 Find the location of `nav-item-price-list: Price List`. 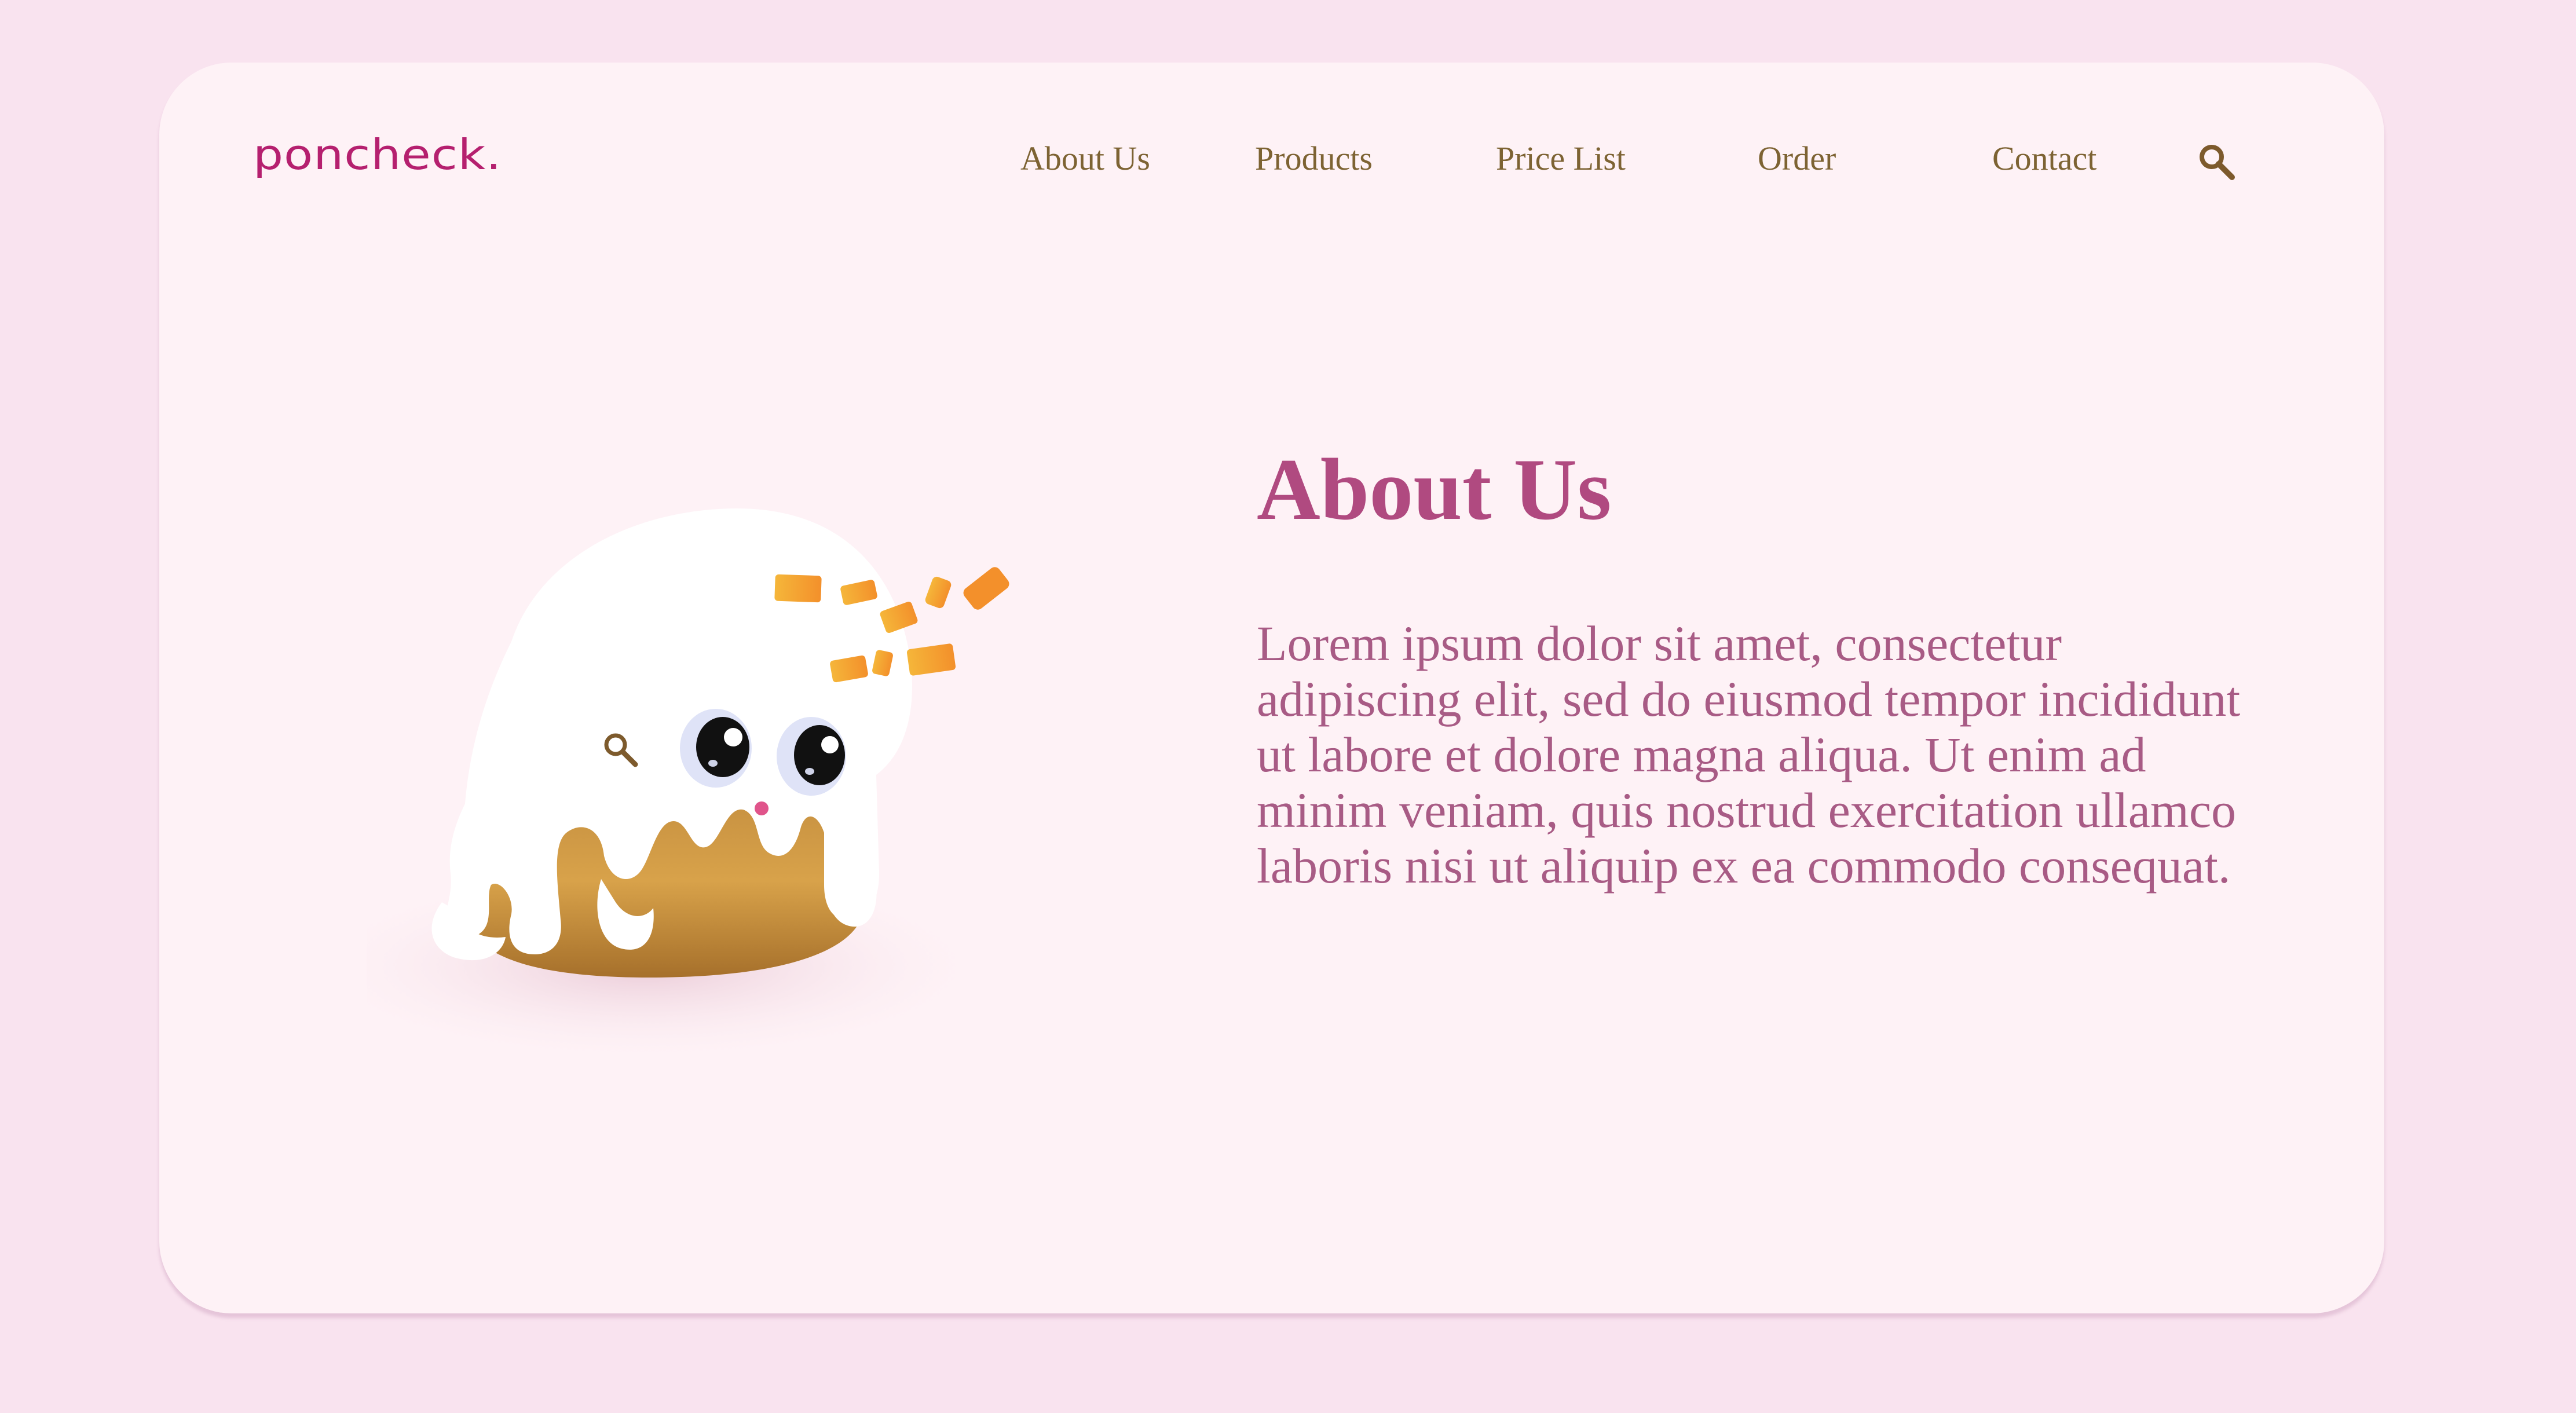

nav-item-price-list: Price List is located at coordinates (1561, 158).